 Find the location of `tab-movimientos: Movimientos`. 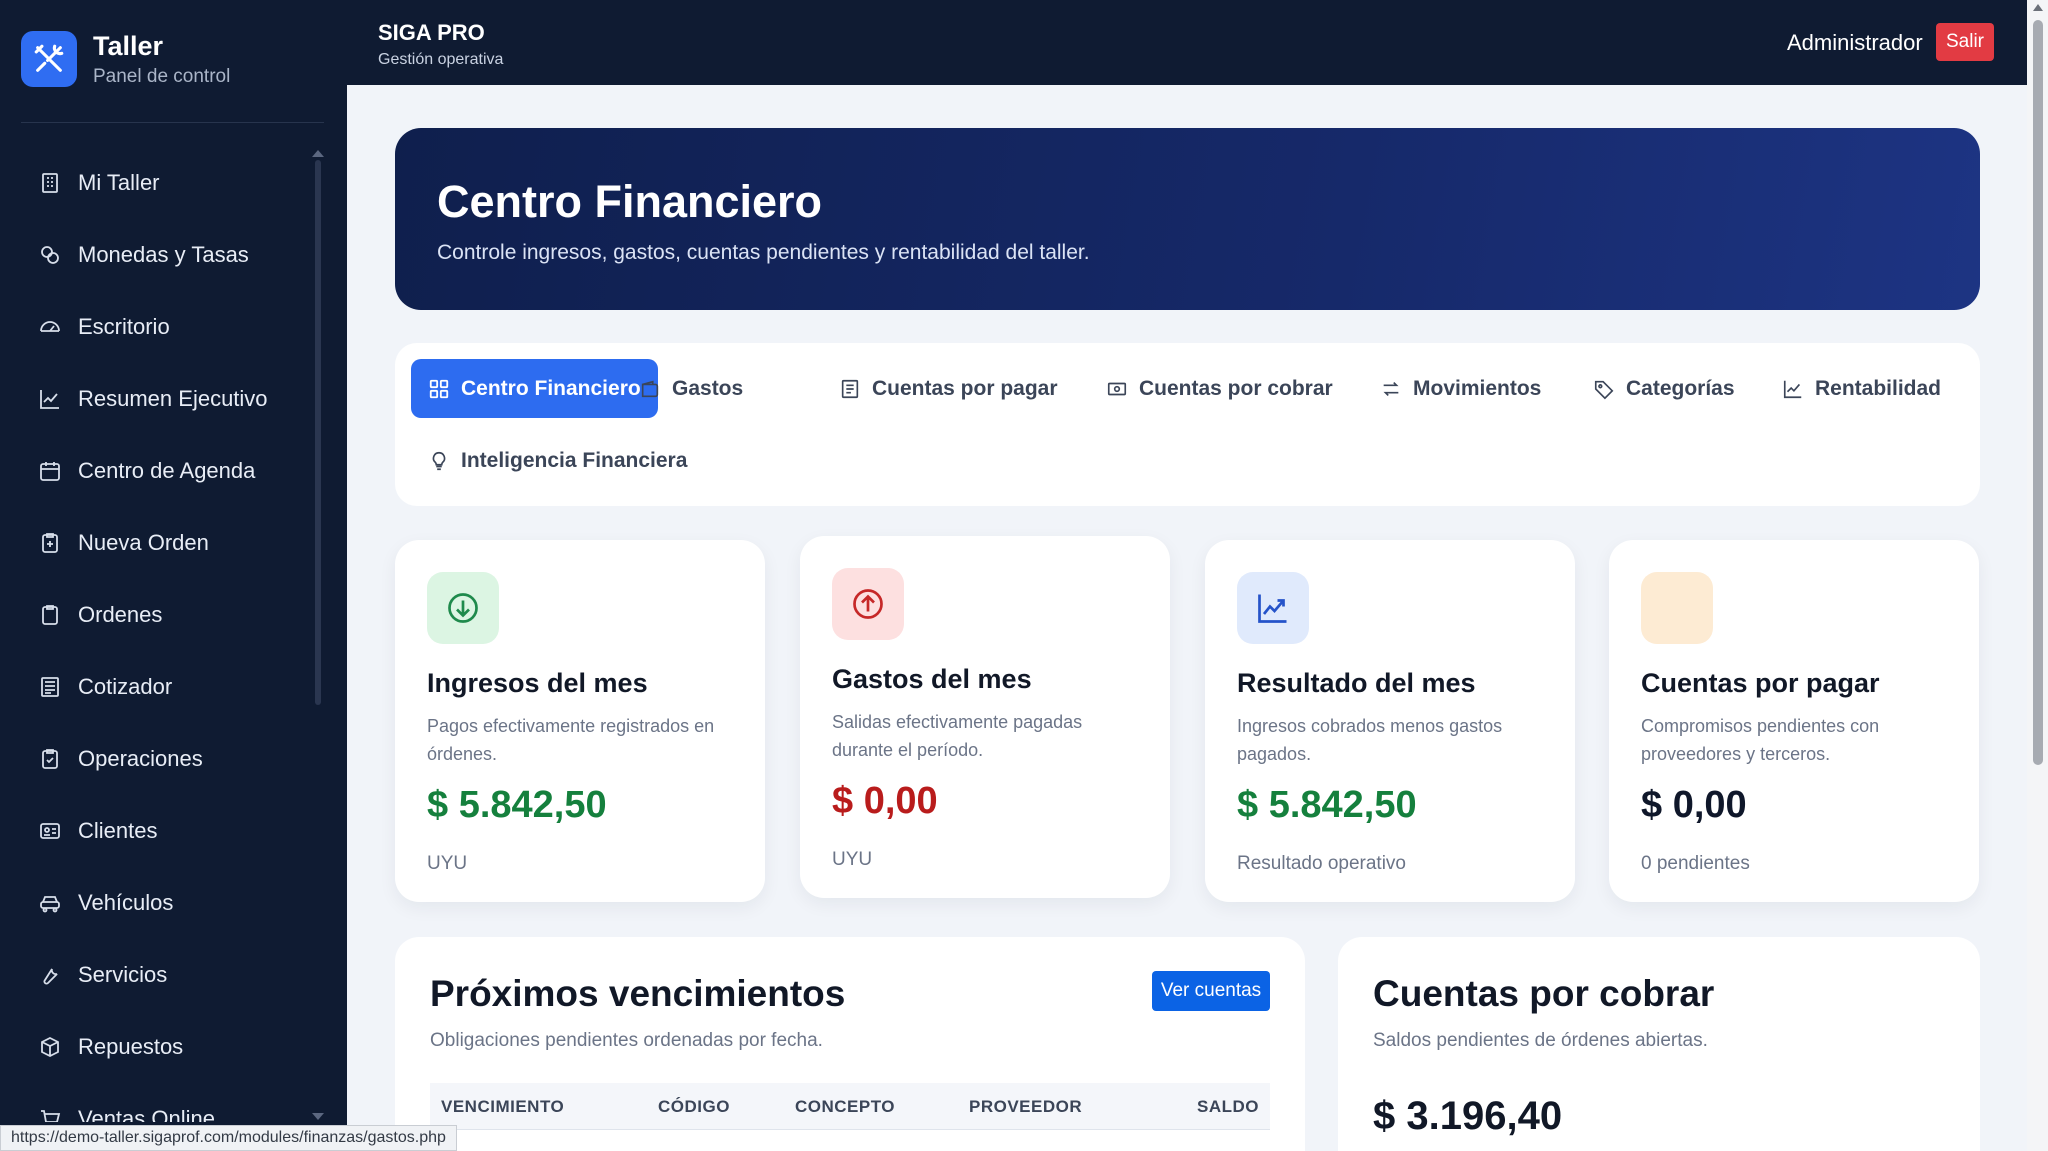

tab-movimientos: Movimientos is located at coordinates (1460, 388).